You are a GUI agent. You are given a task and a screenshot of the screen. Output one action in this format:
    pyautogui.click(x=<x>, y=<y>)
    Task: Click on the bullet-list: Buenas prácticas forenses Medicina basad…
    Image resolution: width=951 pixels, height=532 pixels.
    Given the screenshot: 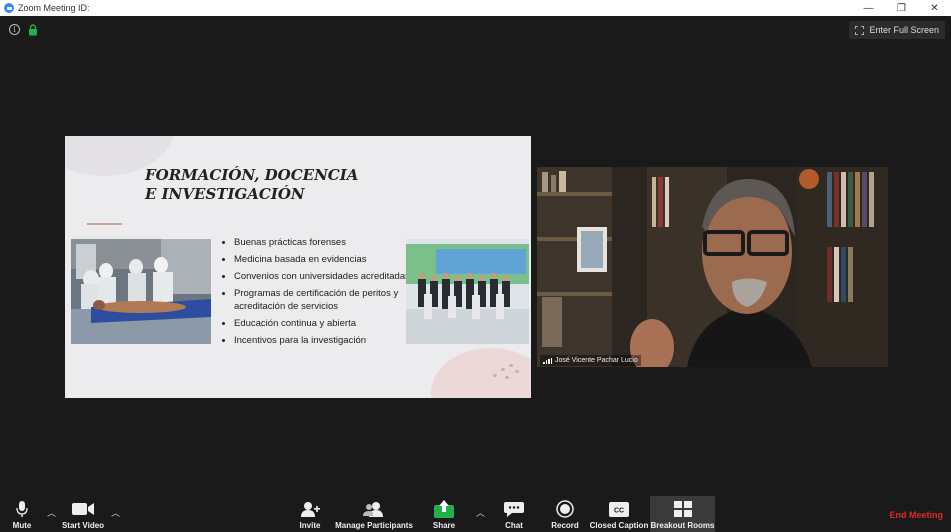 What is the action you would take?
    pyautogui.click(x=316, y=293)
    